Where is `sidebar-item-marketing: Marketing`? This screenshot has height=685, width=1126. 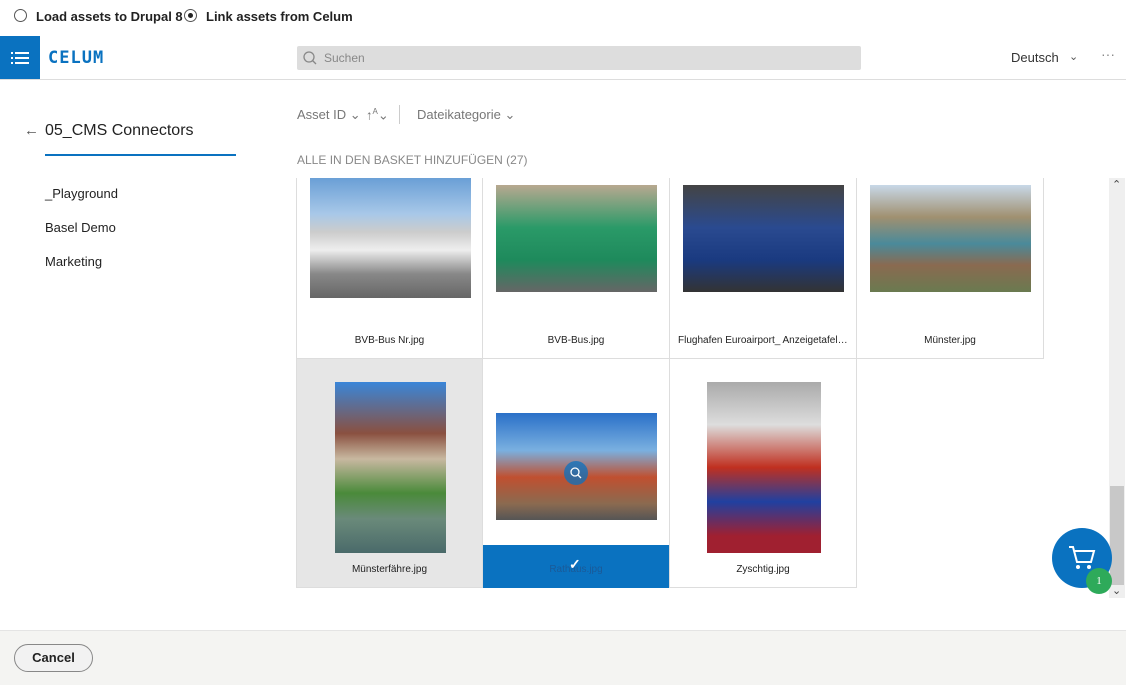
sidebar-item-marketing: Marketing is located at coordinates (73, 261).